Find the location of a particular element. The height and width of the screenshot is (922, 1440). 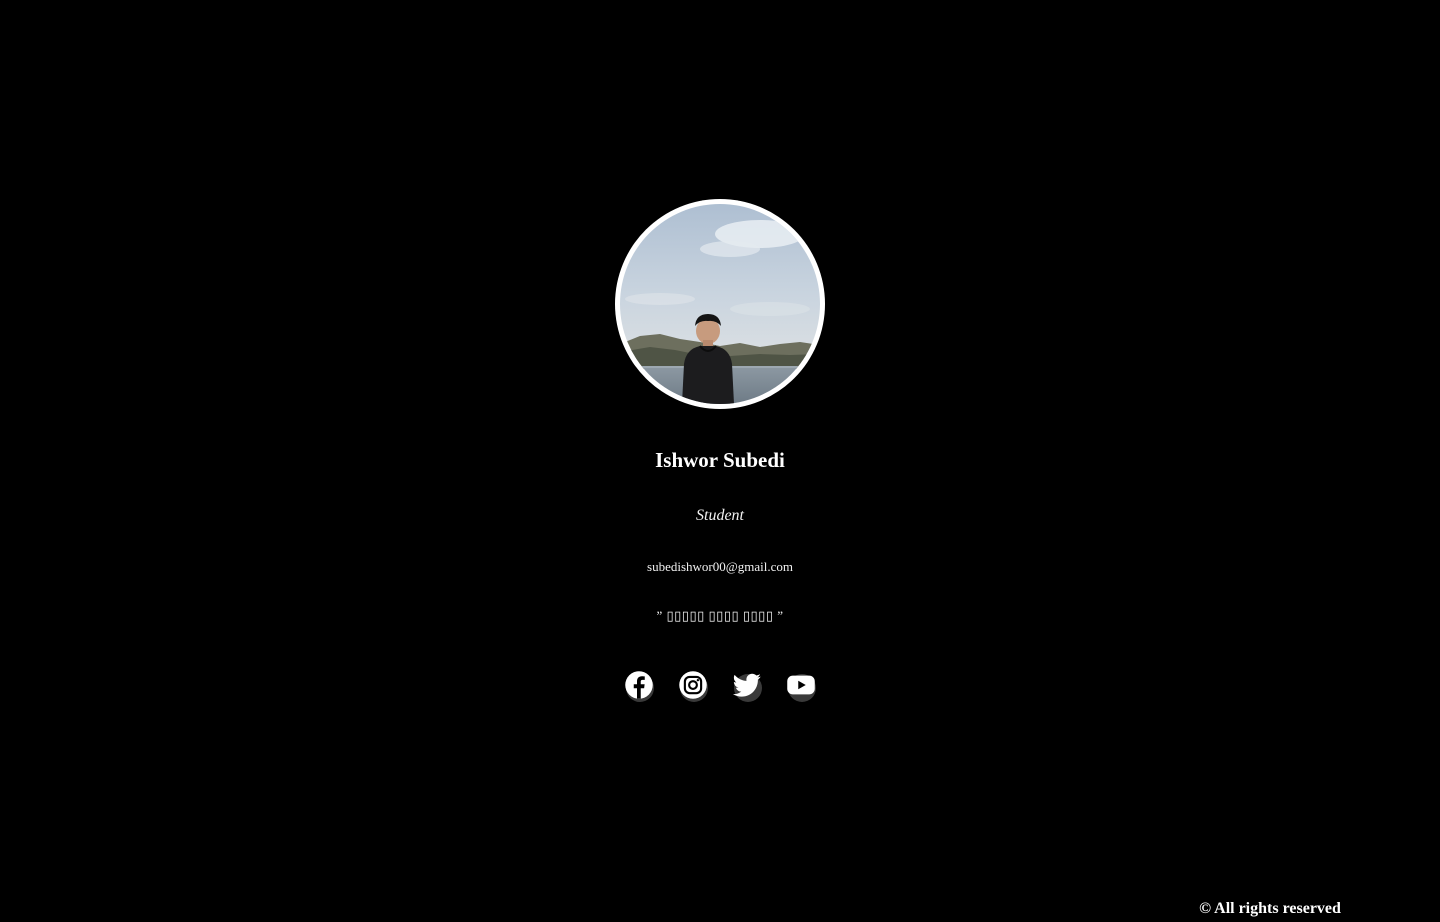

youtube-icon is located at coordinates (801, 685).